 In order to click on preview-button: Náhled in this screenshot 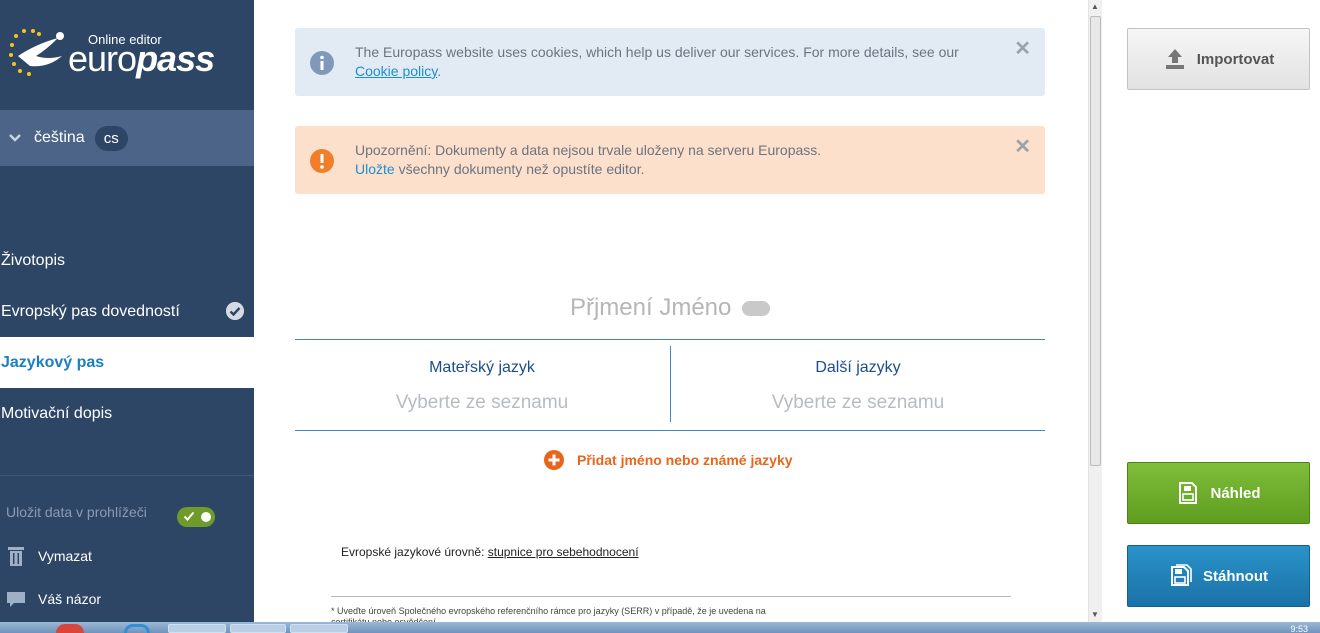, I will do `click(1218, 493)`.